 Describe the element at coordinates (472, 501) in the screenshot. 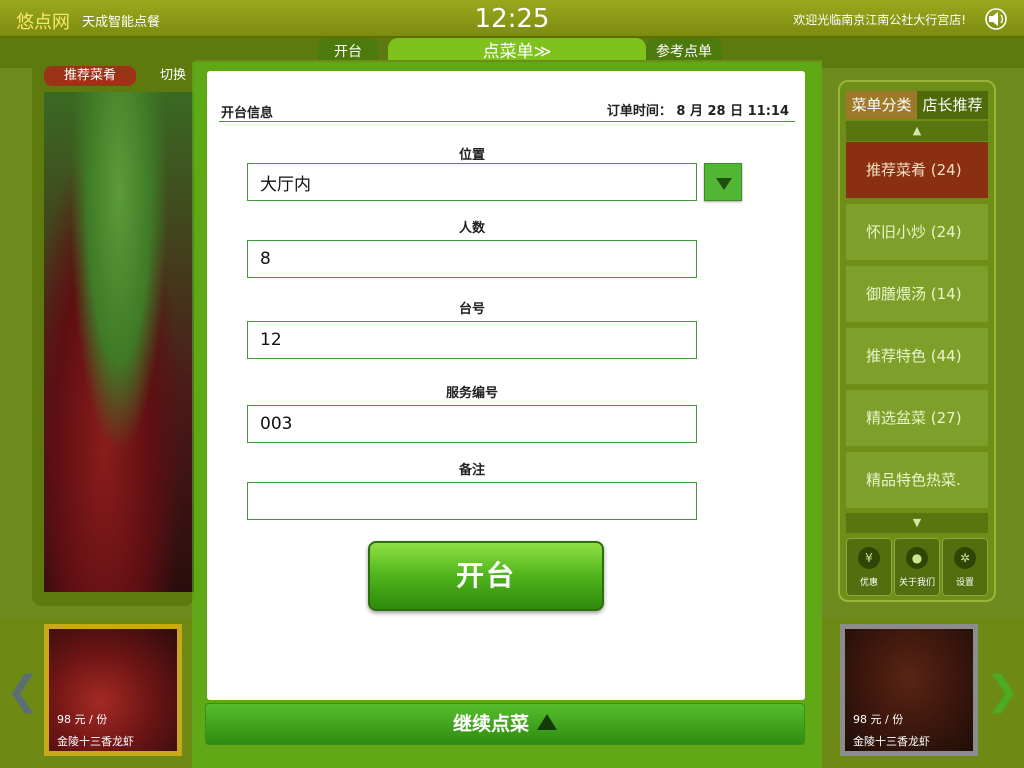

I see `note-field` at that location.